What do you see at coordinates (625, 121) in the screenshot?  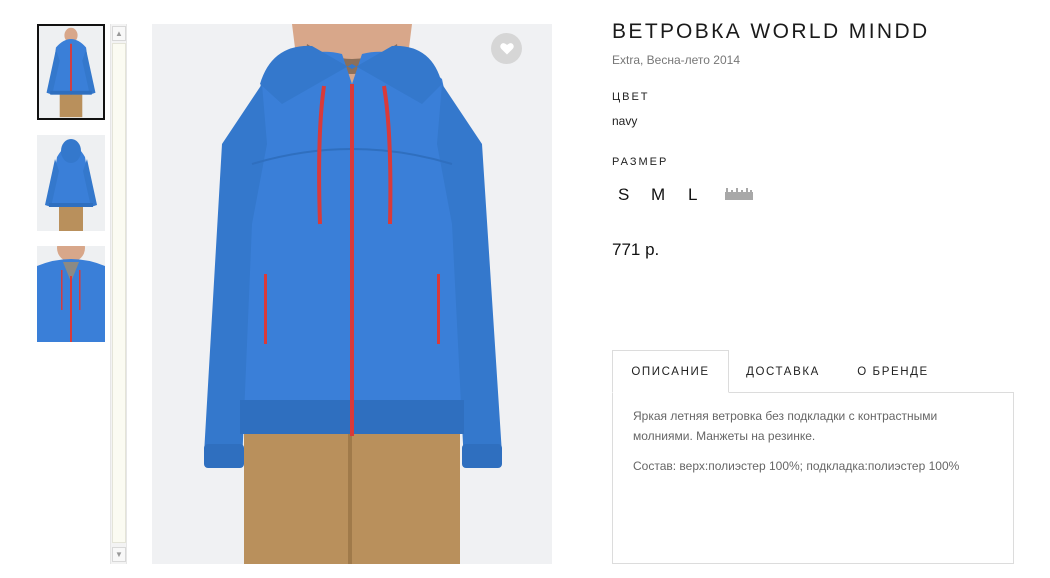 I see `color-value: navy` at bounding box center [625, 121].